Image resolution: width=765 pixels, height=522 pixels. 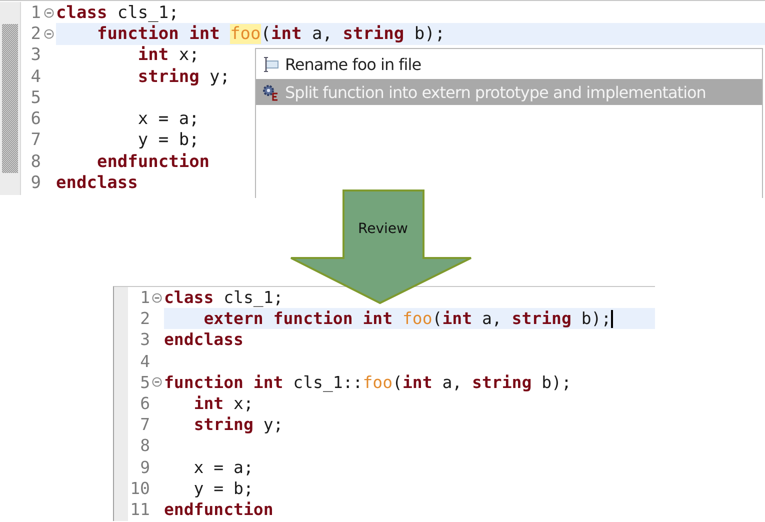 I want to click on arrow-label: Review, so click(x=383, y=229).